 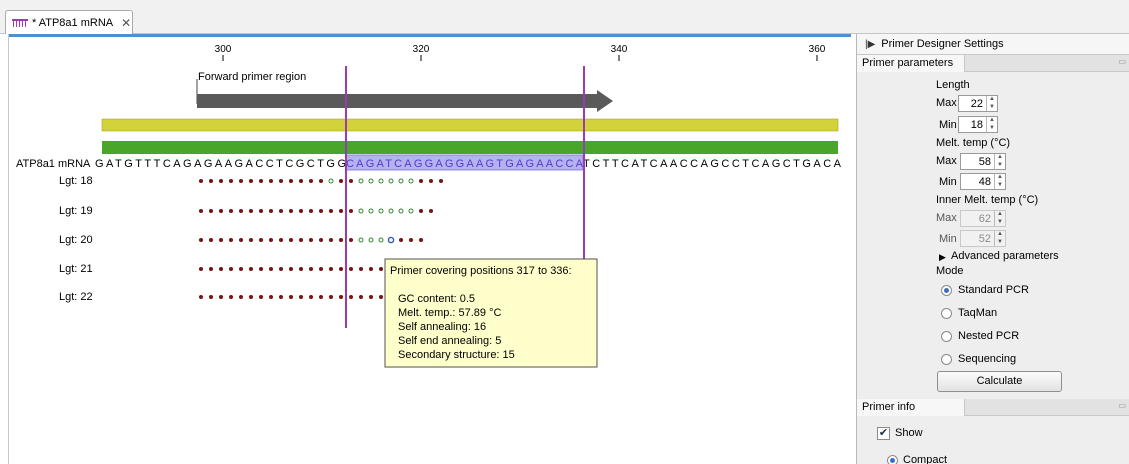 What do you see at coordinates (76, 211) in the screenshot?
I see `row-label-lgt-19: Lgt: 19` at bounding box center [76, 211].